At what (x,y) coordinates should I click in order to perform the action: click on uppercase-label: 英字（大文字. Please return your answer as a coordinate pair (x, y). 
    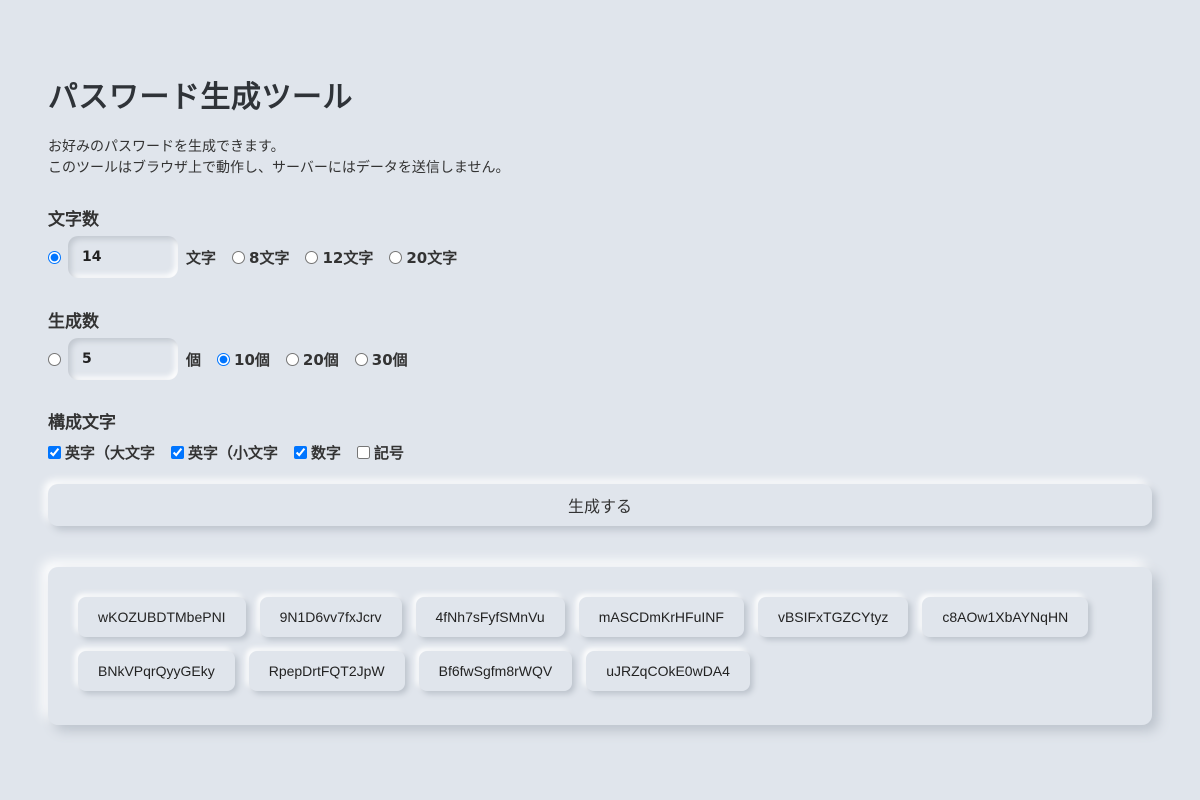
    Looking at the image, I should click on (110, 453).